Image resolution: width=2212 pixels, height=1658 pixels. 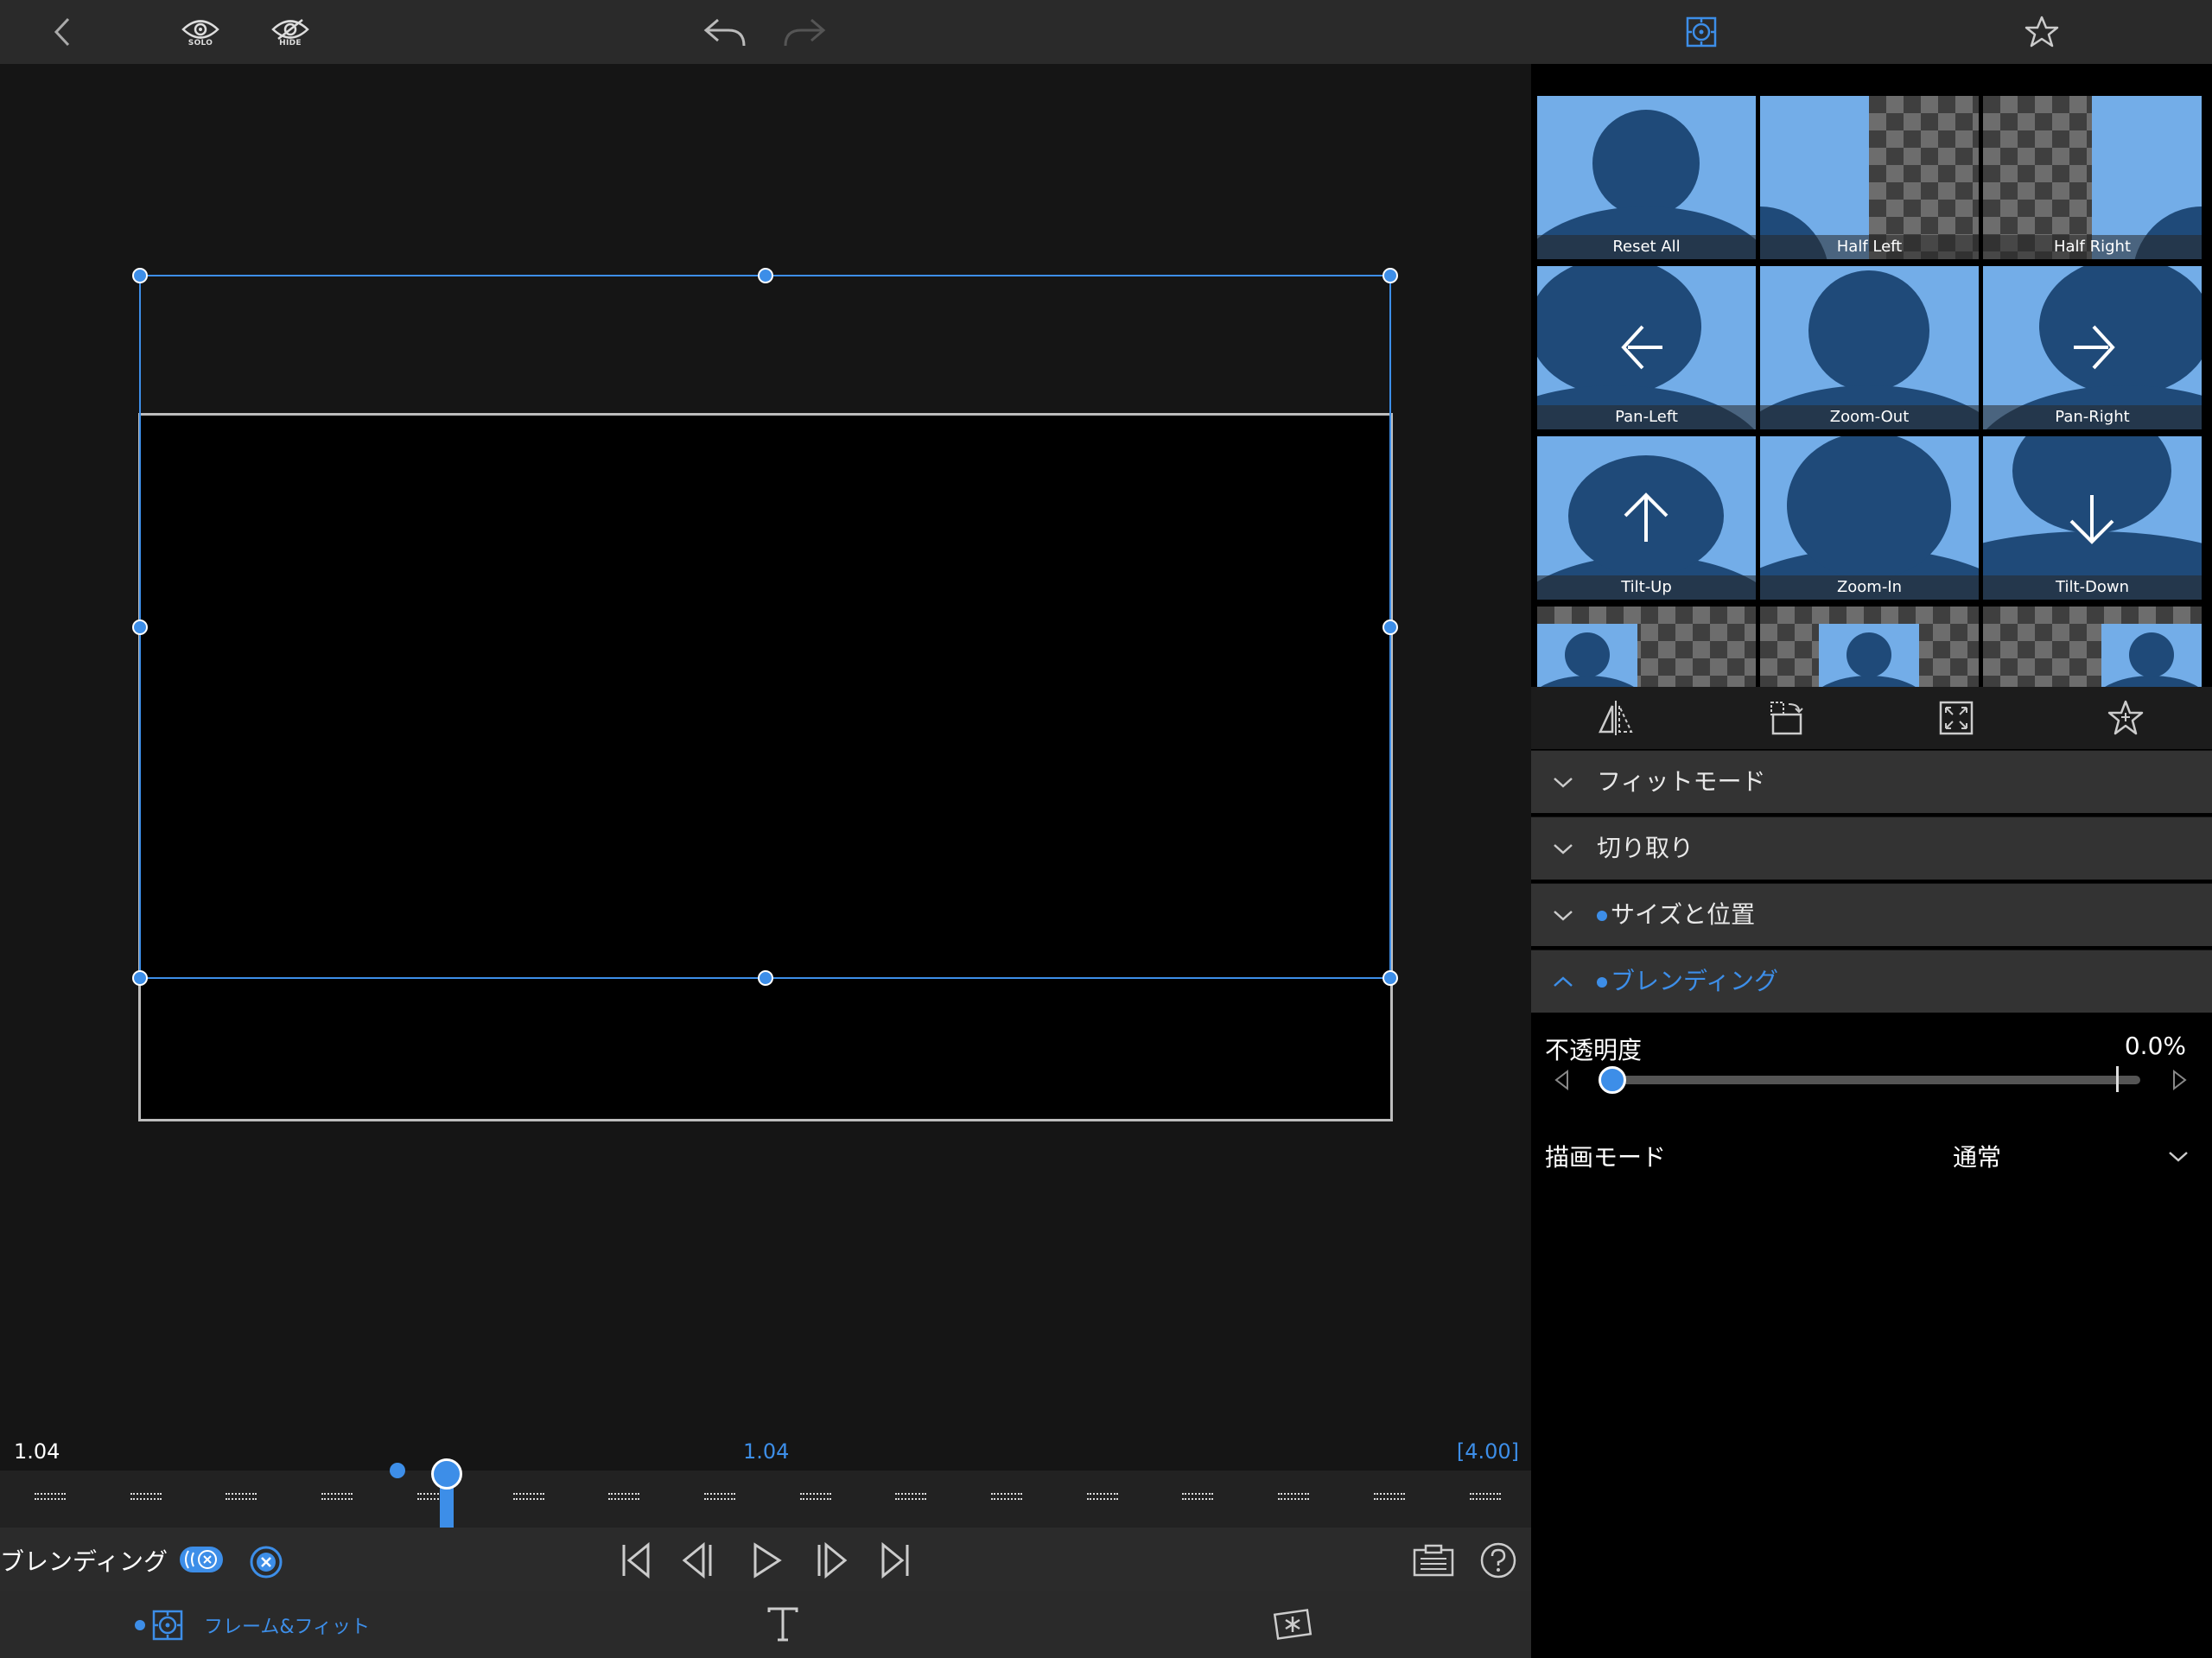 I want to click on tab-frame-fit: フレーム&フィット, so click(x=252, y=1624).